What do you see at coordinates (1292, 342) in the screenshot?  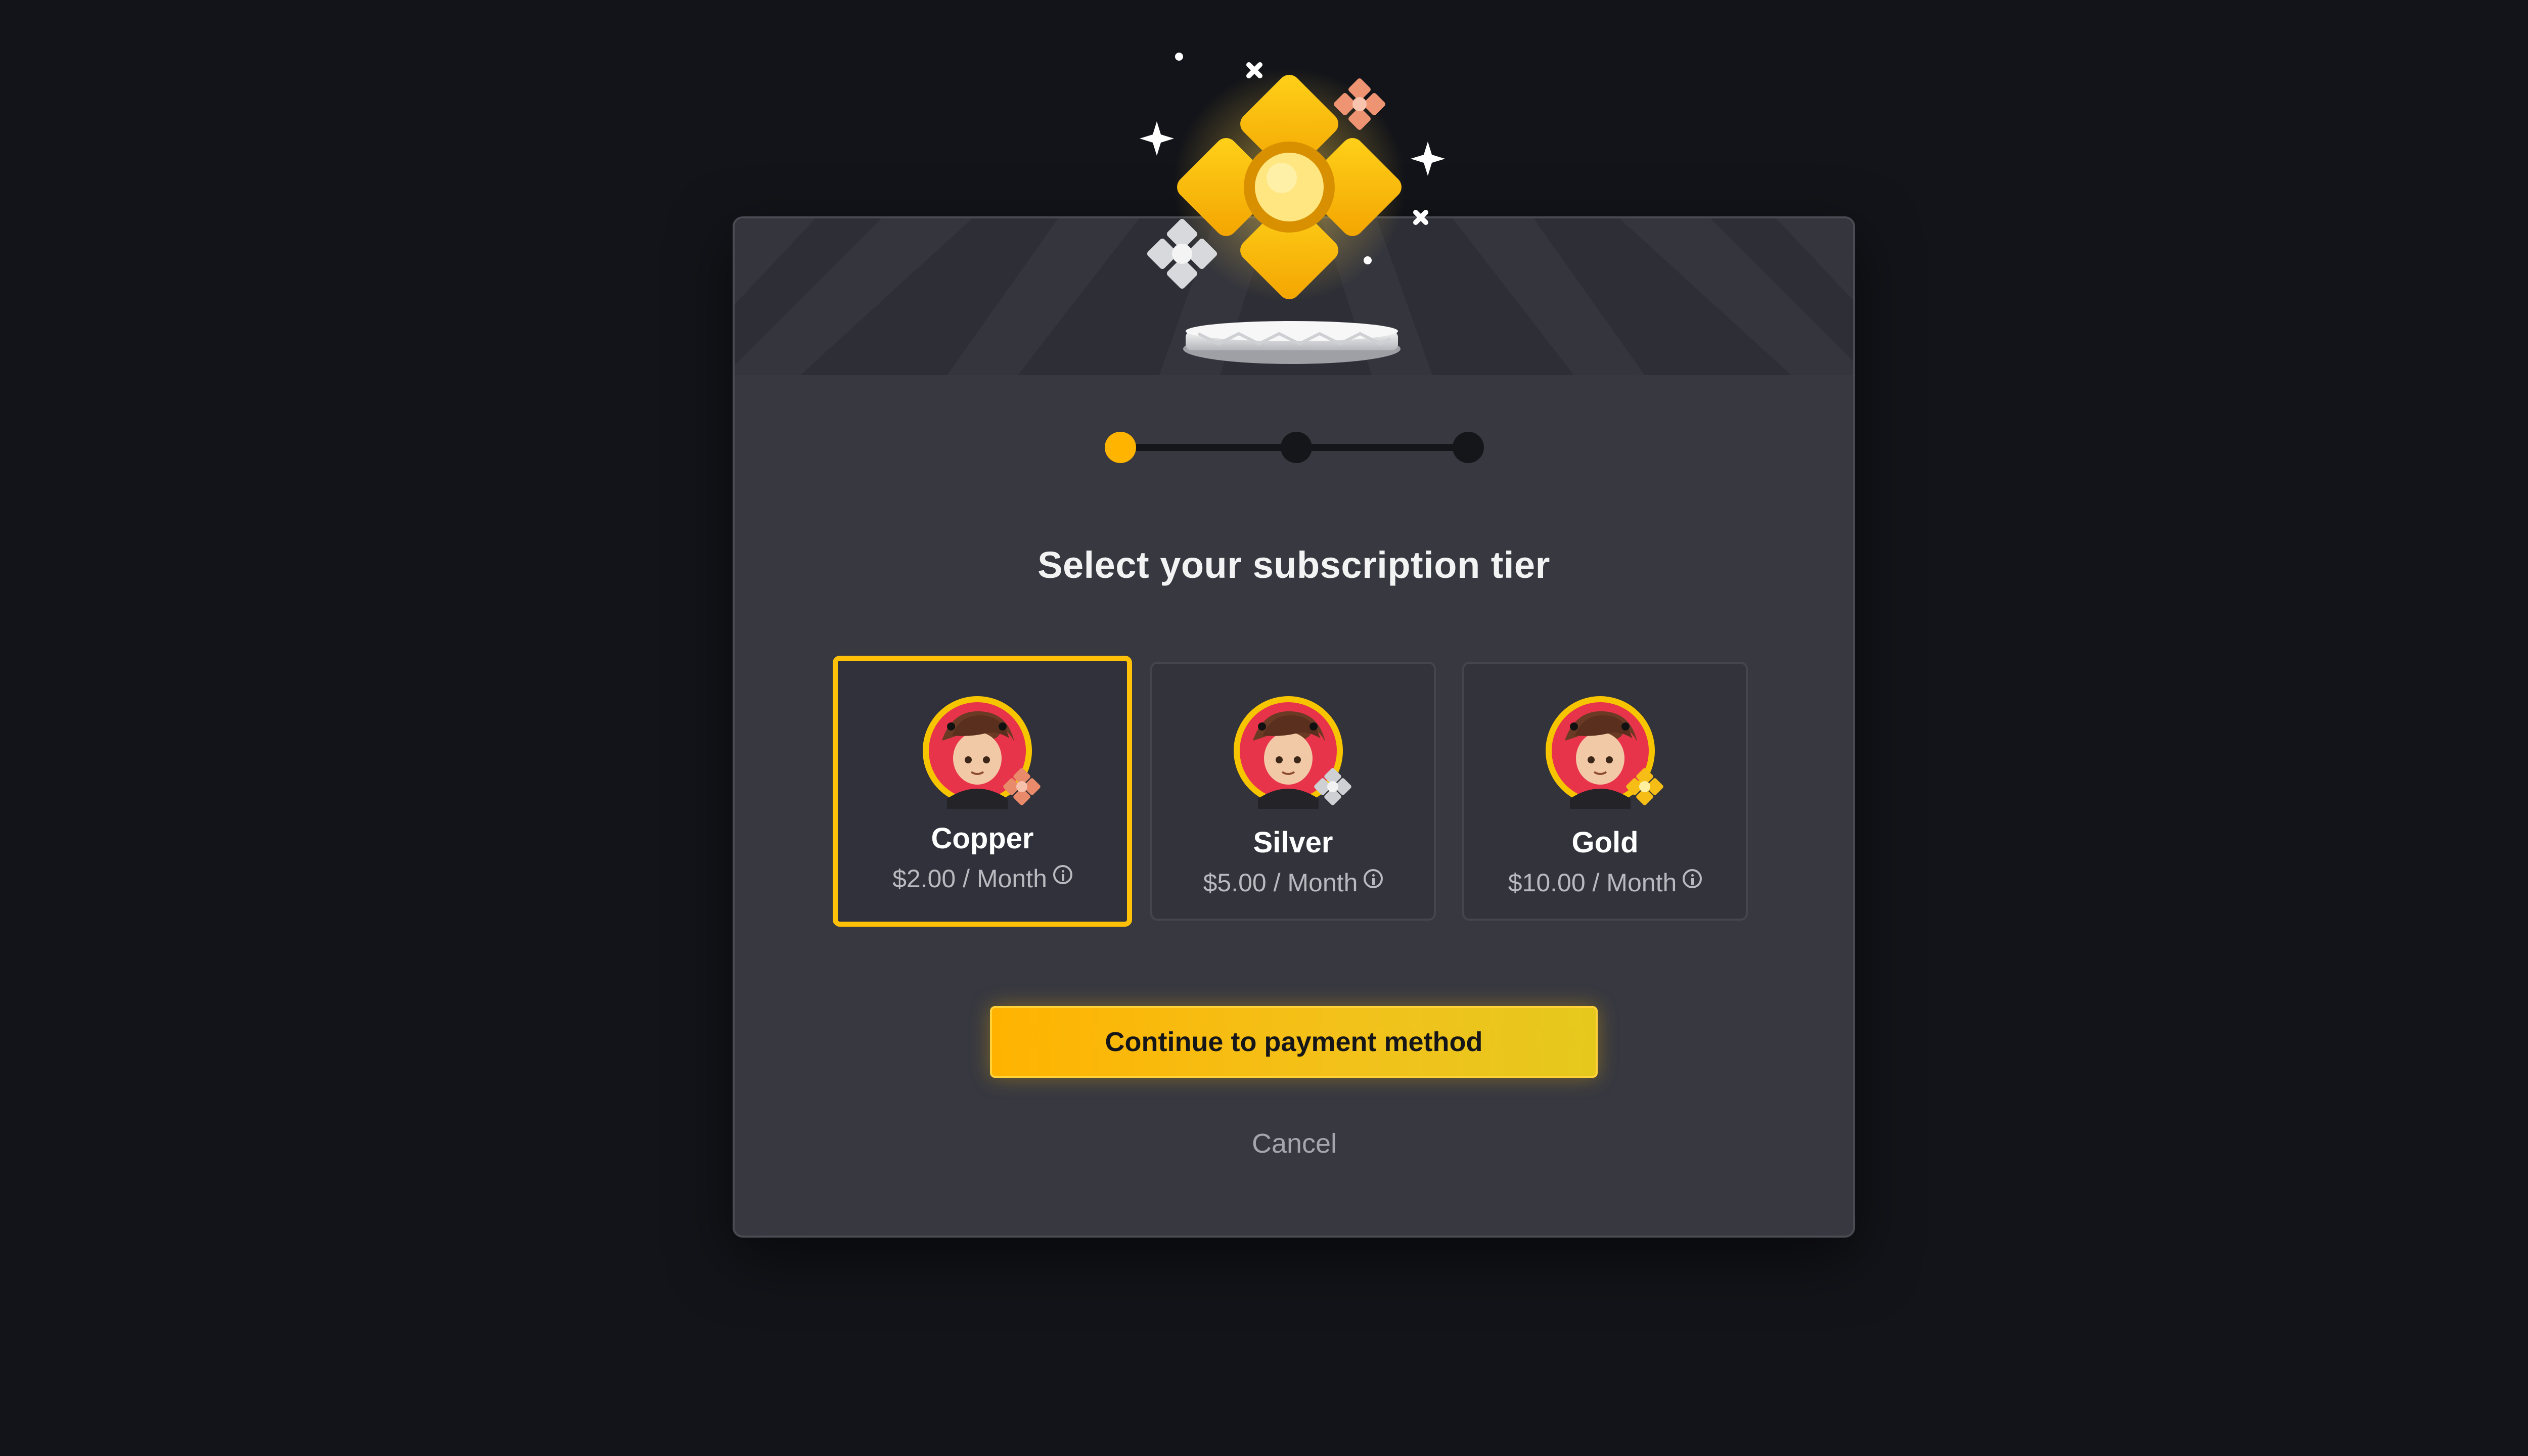 I see `pedestal-icon` at bounding box center [1292, 342].